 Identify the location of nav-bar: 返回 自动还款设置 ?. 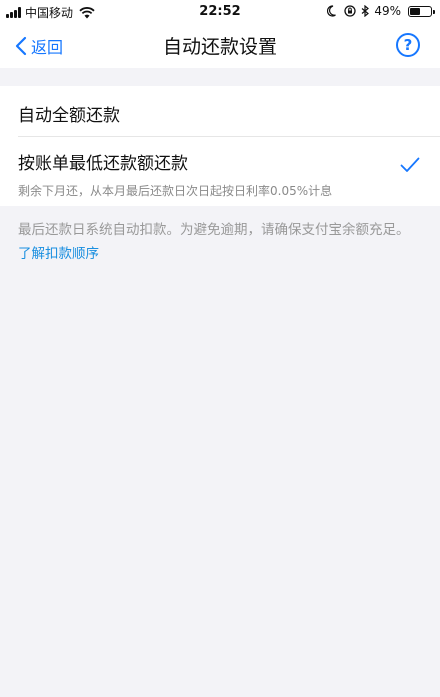
(220, 46).